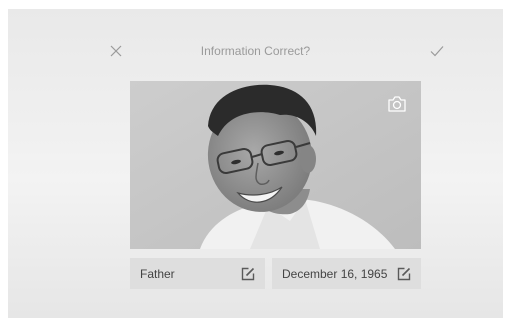  I want to click on camera-icon, so click(397, 104).